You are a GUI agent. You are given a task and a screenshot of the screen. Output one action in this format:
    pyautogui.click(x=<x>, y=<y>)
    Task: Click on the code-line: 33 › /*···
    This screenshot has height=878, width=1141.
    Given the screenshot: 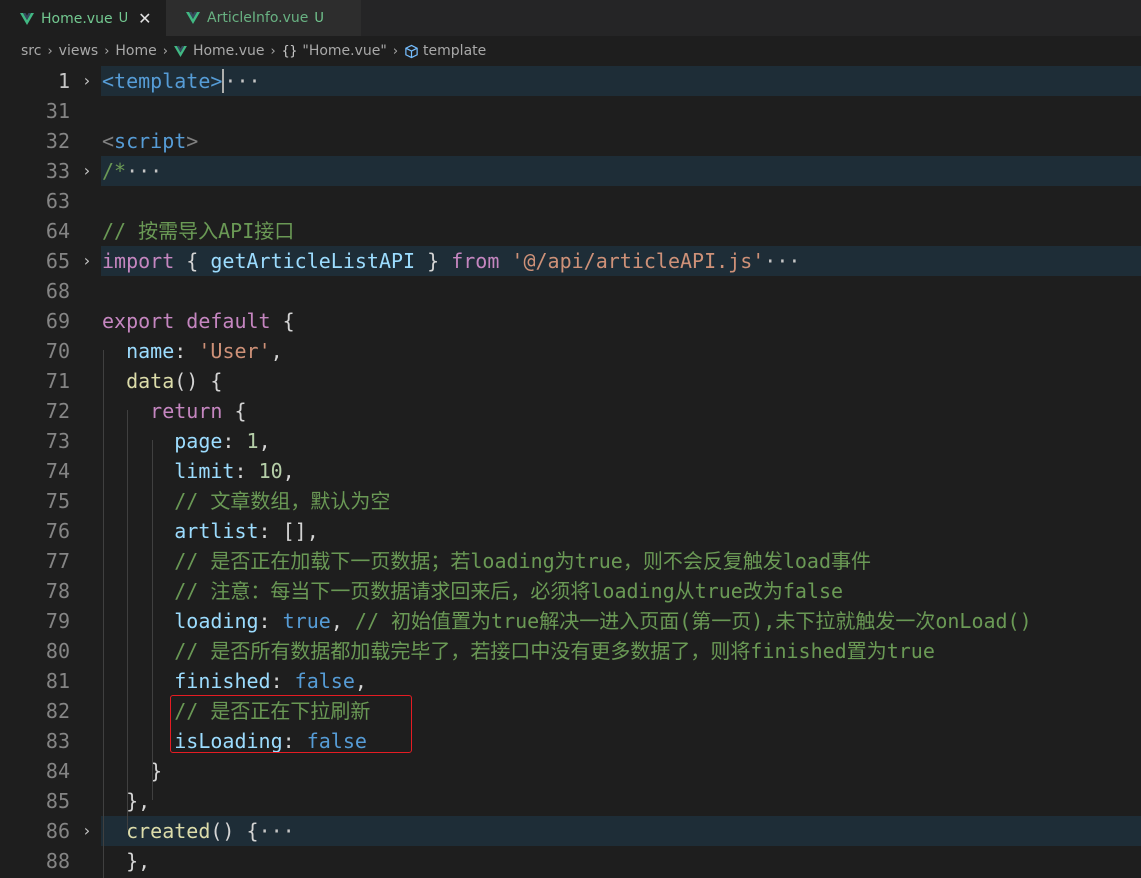 What is the action you would take?
    pyautogui.click(x=570, y=171)
    